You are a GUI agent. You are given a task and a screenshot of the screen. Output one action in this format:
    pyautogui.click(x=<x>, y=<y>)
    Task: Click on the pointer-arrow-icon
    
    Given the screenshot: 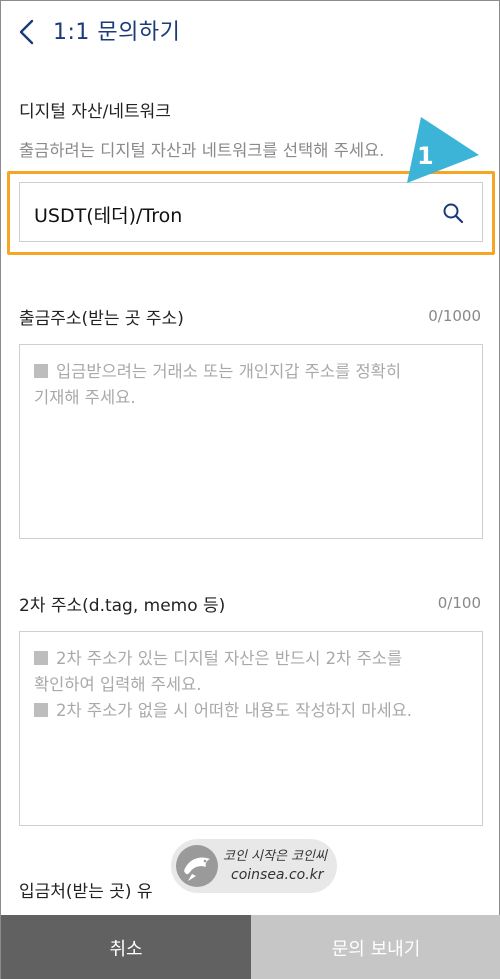 What is the action you would take?
    pyautogui.click(x=443, y=150)
    